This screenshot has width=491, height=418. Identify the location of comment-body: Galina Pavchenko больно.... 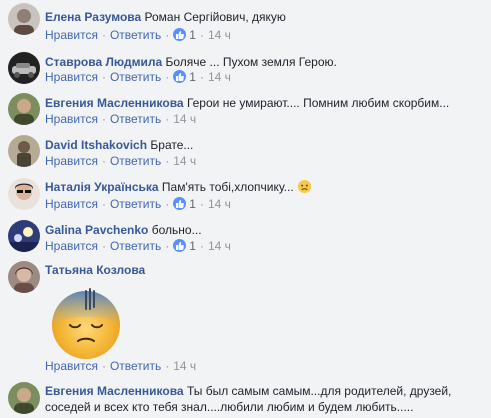
(265, 230).